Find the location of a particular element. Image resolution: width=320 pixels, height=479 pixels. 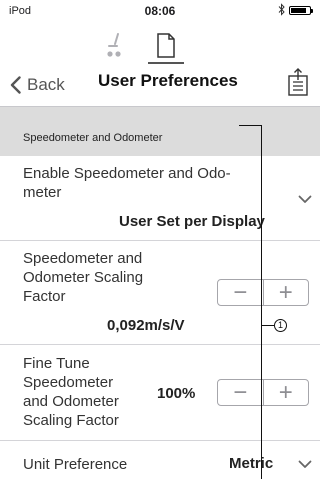

wheelchair-icon is located at coordinates (114, 46).